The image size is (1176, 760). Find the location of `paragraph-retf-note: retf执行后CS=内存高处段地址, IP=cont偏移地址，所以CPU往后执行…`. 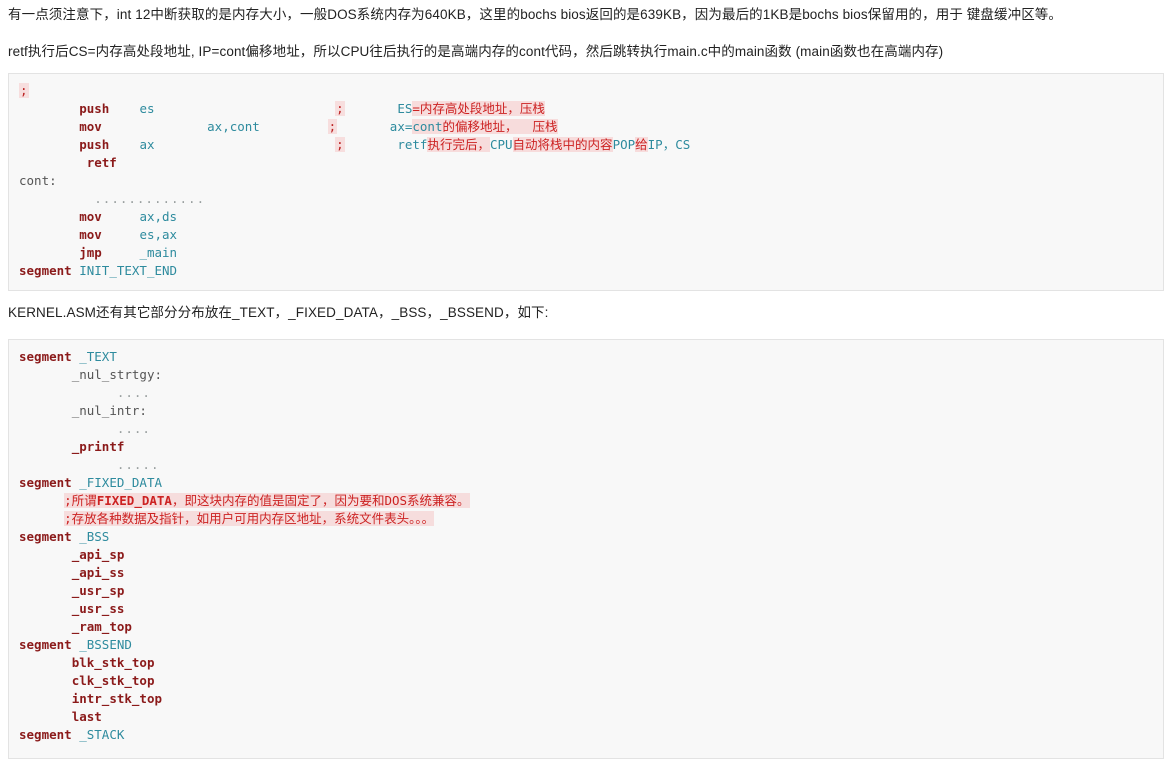

paragraph-retf-note: retf执行后CS=内存高处段地址, IP=cont偏移地址，所以CPU往后执行… is located at coordinates (476, 52).